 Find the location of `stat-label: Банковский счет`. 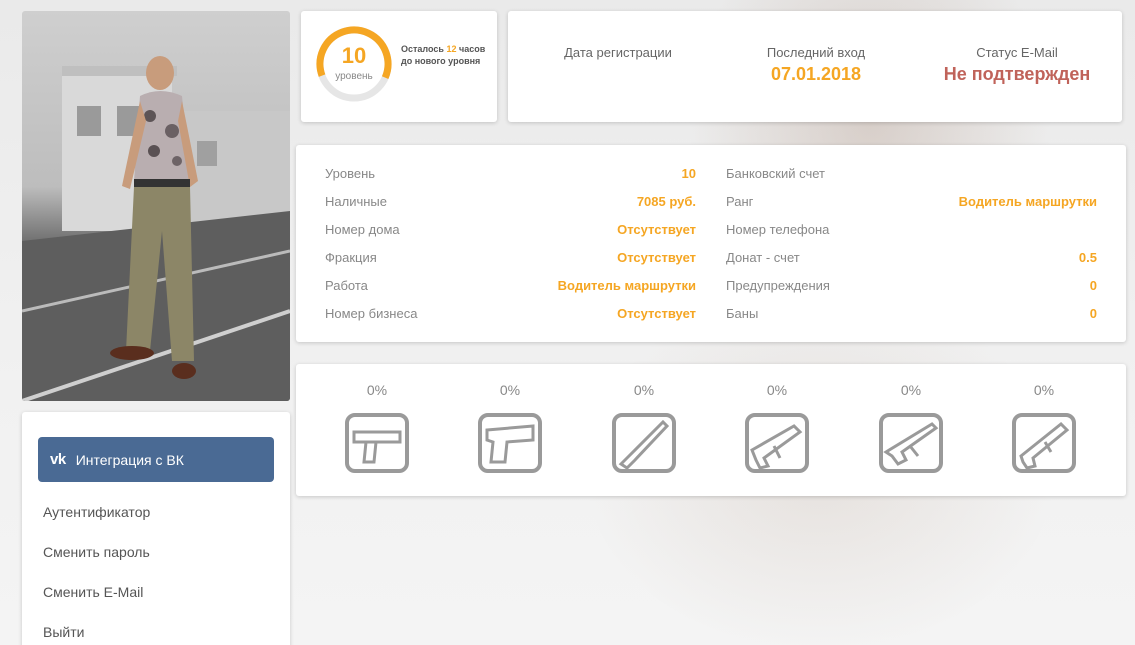

stat-label: Банковский счет is located at coordinates (775, 173).